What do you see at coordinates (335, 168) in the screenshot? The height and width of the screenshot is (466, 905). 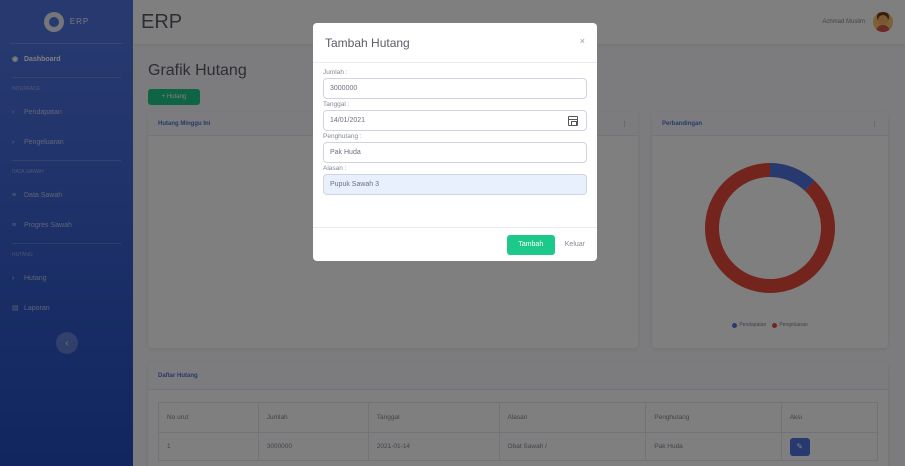 I see `alasan-label: Alasan :` at bounding box center [335, 168].